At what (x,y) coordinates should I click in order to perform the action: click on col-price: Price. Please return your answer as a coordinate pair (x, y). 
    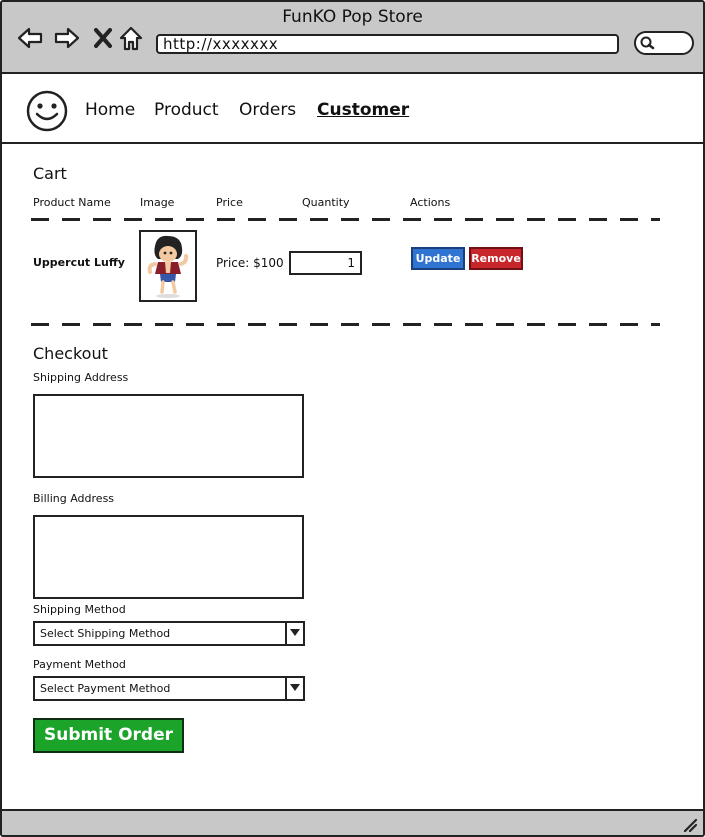
    Looking at the image, I should click on (229, 202).